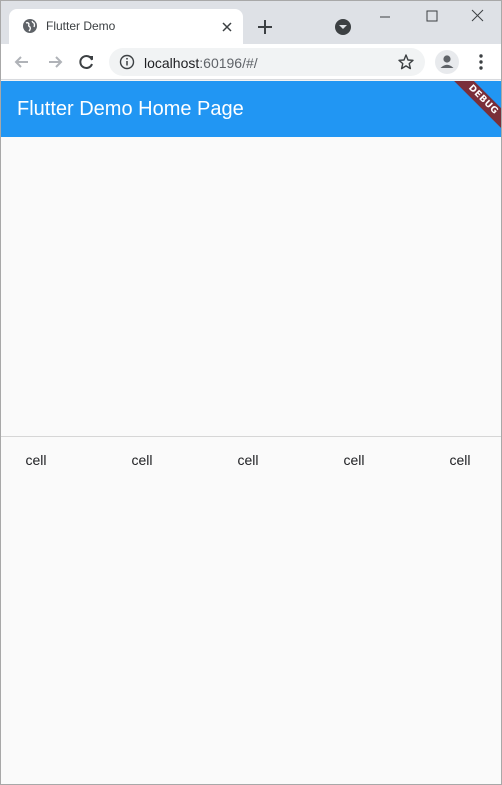 This screenshot has height=785, width=502. I want to click on address-bar: localhost:60196/#/, so click(267, 62).